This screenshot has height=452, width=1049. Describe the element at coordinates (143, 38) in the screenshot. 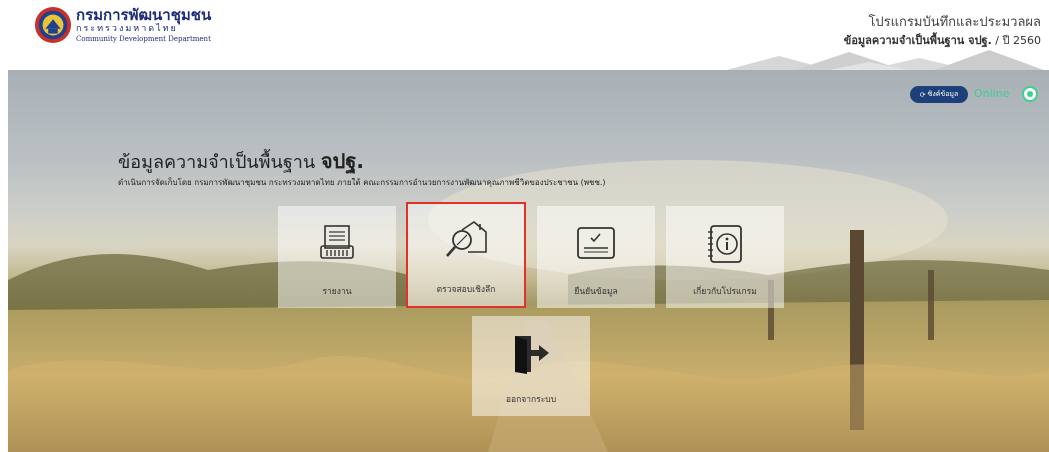

I see `department-name-en: Community Development Department` at that location.